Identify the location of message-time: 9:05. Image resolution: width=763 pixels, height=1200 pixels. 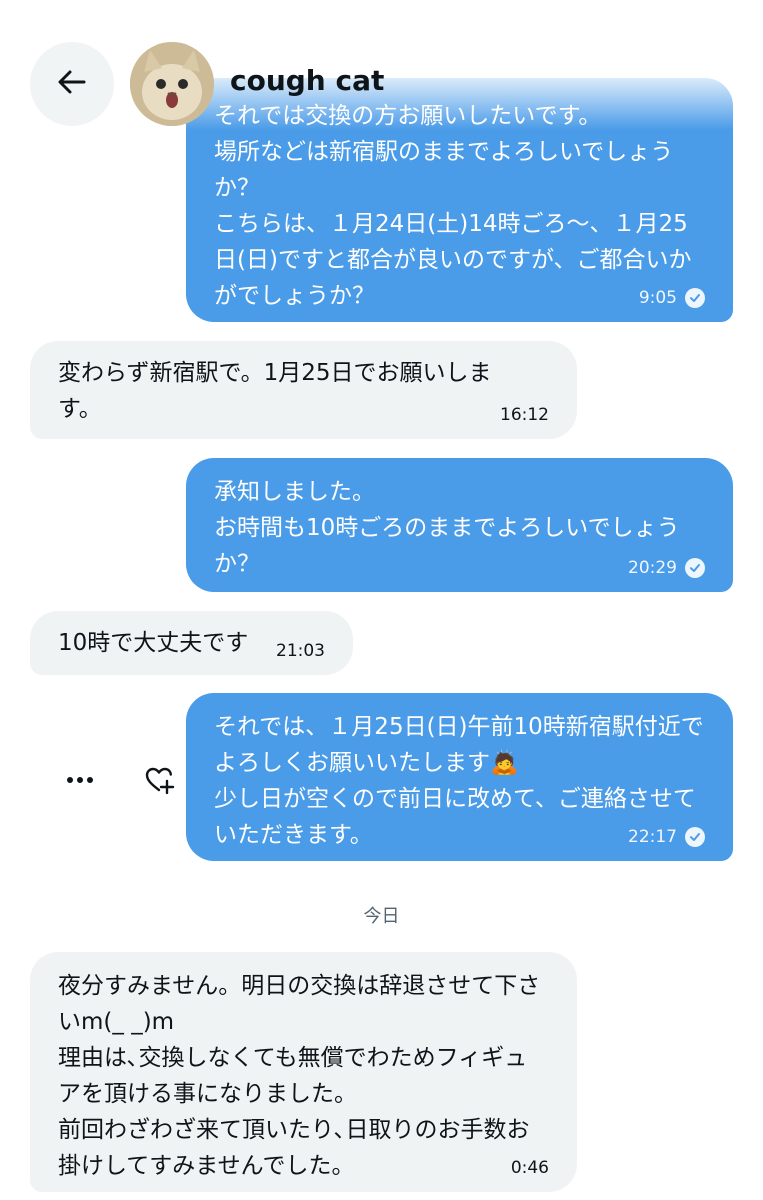
(657, 298).